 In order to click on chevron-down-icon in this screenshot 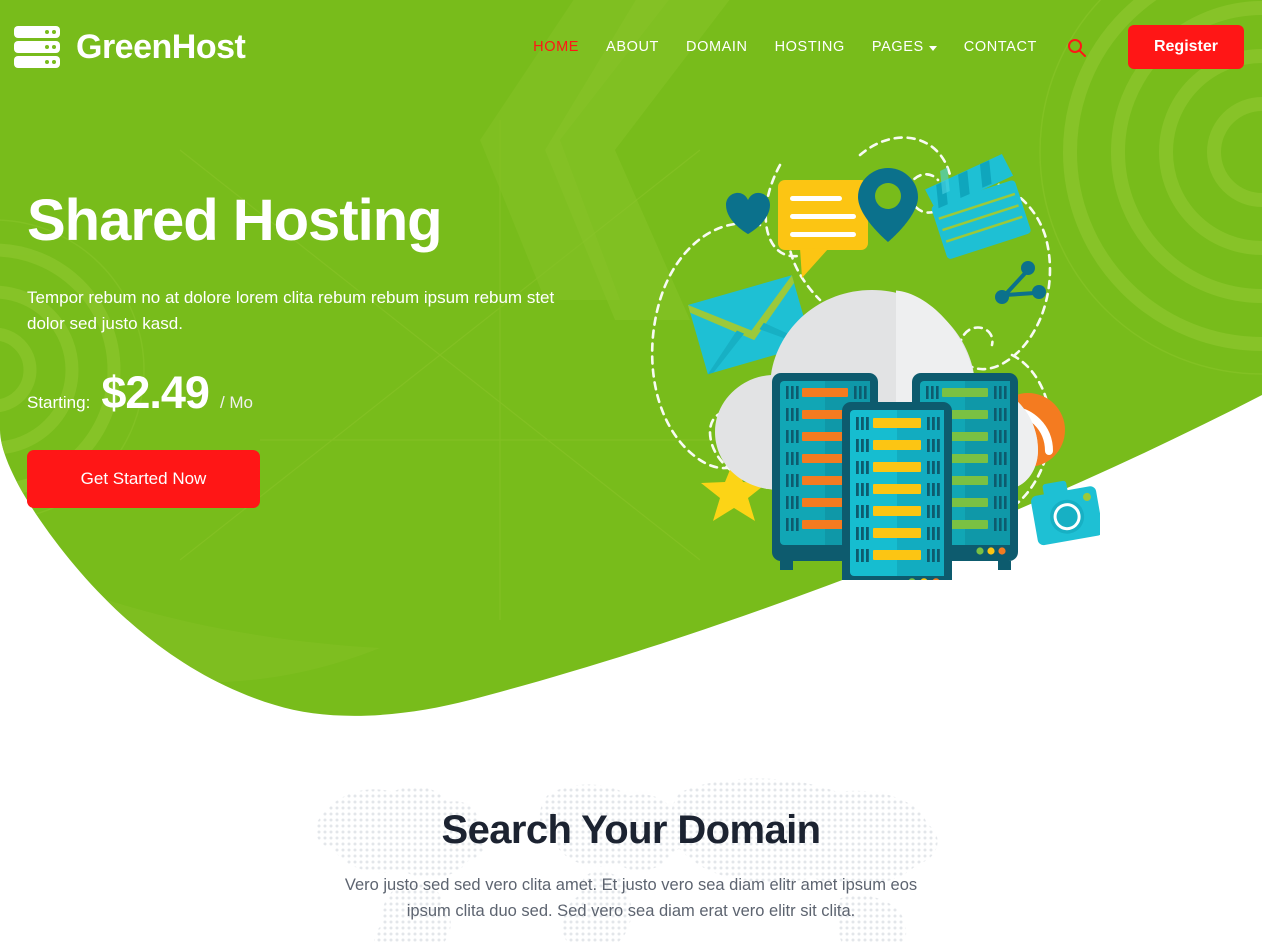, I will do `click(932, 48)`.